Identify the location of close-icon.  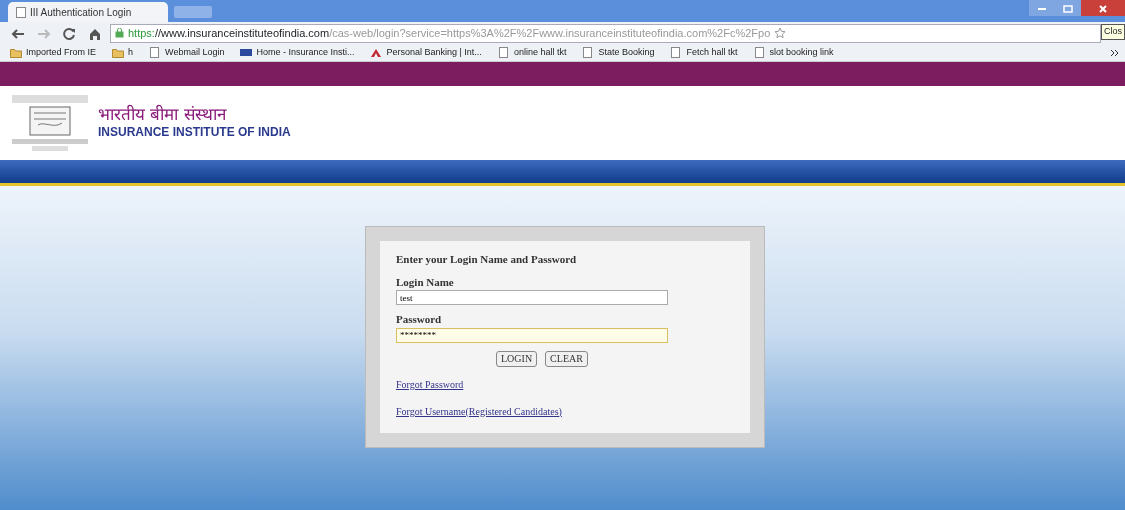
(1103, 8).